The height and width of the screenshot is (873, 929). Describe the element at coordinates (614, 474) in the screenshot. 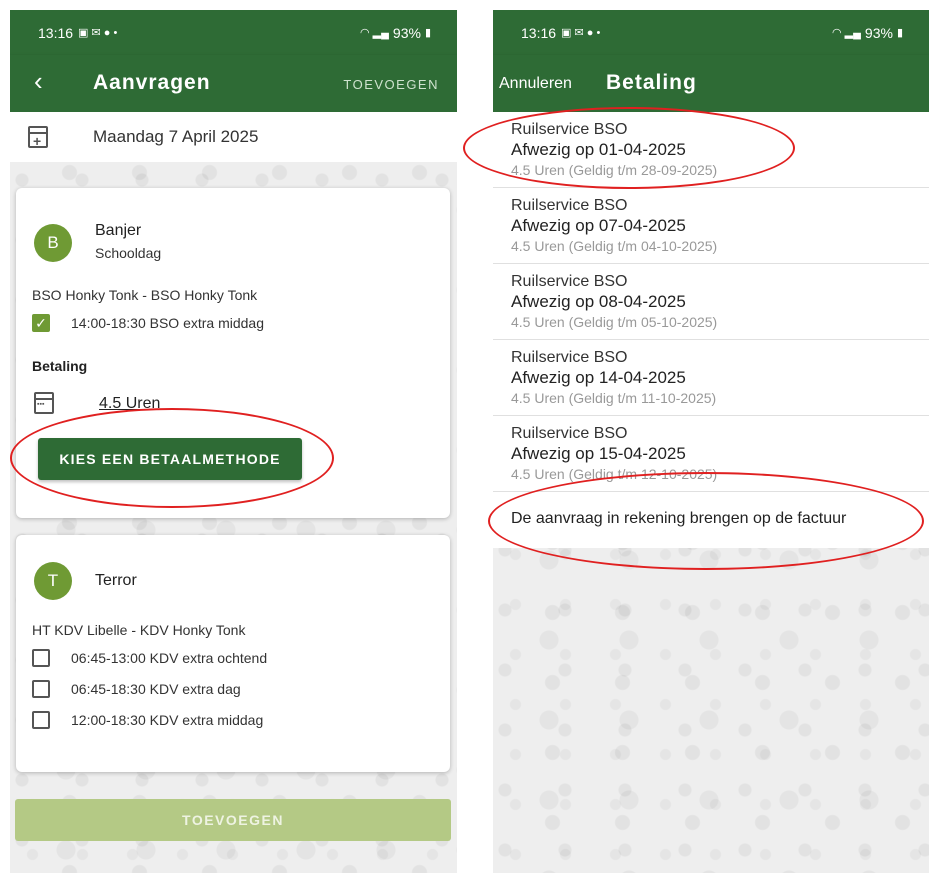

I see `hours-validity: 4.5 Uren (Geldig t/m 12-10-2025)` at that location.